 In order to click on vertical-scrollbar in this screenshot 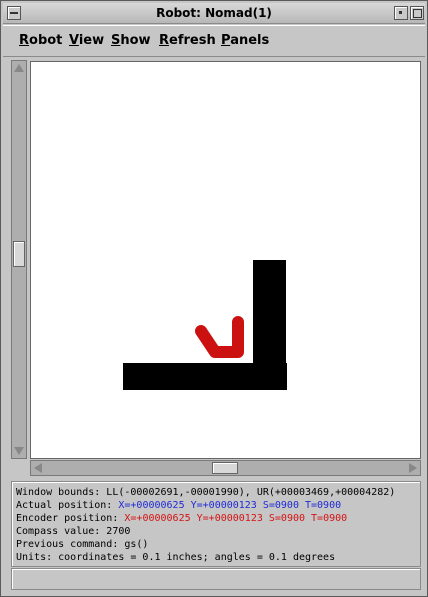, I will do `click(19, 259)`.